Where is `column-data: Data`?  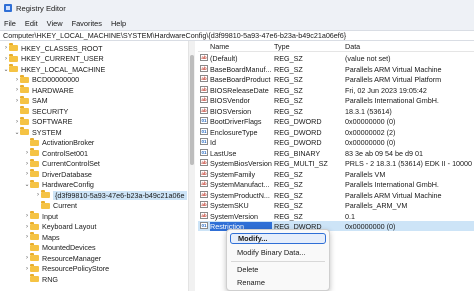
column-data: Data is located at coordinates (352, 46).